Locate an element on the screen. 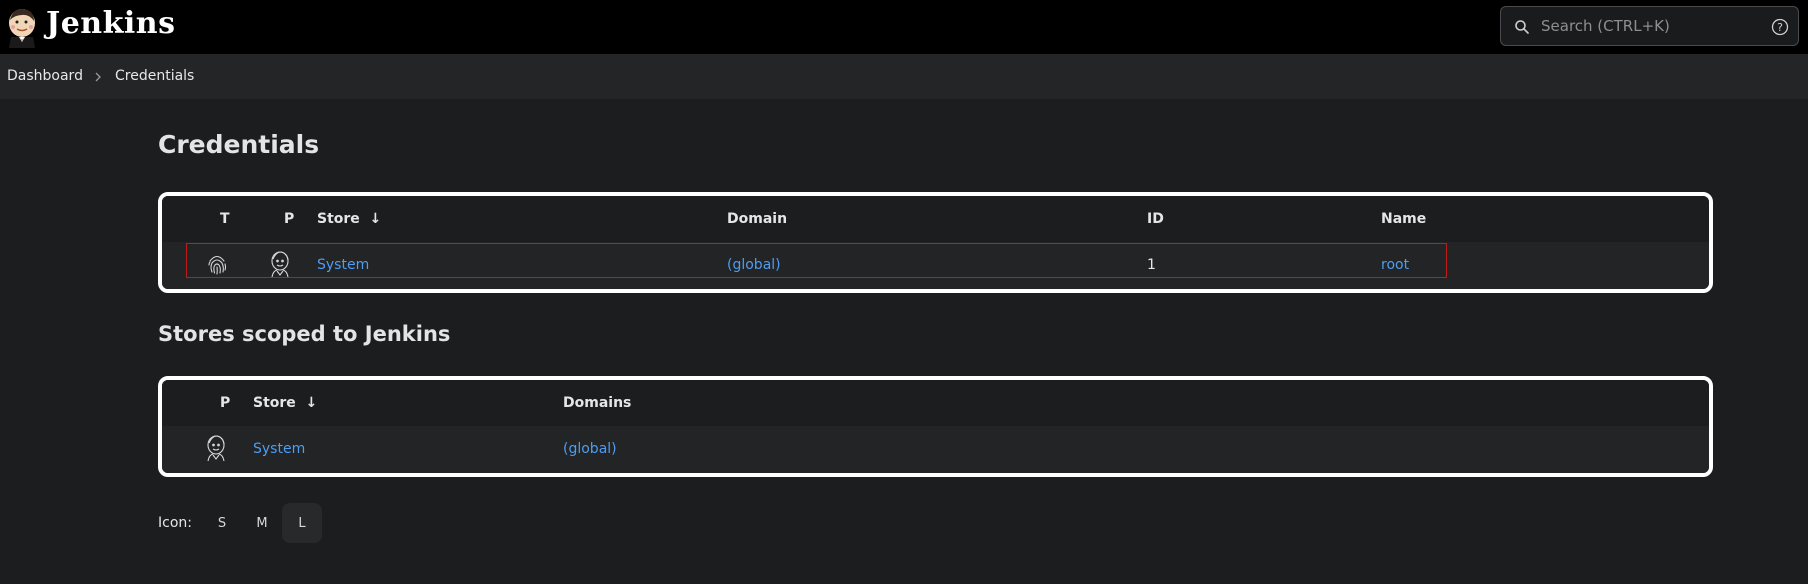 This screenshot has width=1808, height=584. top-header: Jenkins ? is located at coordinates (904, 27).